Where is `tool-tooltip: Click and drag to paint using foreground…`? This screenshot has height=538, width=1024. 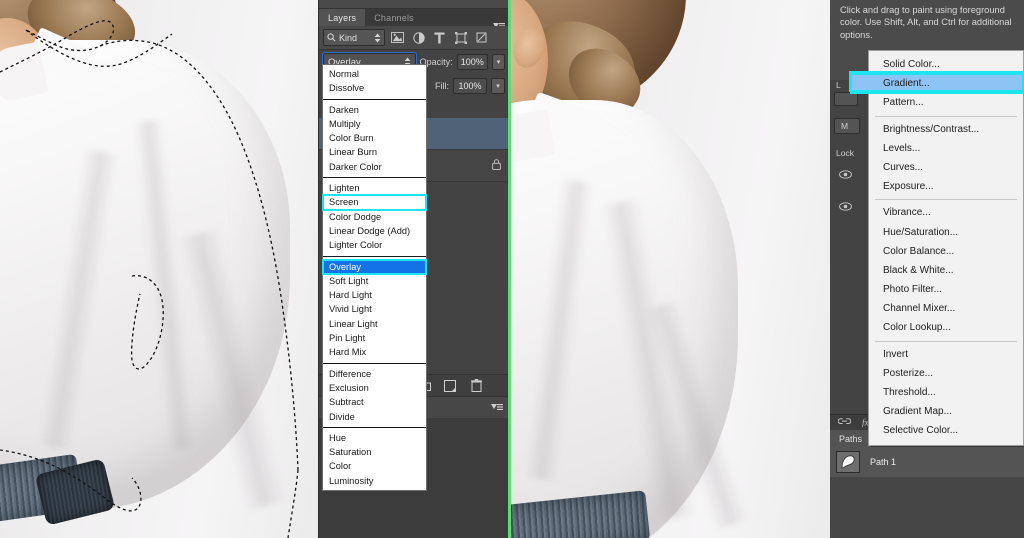
tool-tooltip: Click and drag to paint using foreground… is located at coordinates (926, 22).